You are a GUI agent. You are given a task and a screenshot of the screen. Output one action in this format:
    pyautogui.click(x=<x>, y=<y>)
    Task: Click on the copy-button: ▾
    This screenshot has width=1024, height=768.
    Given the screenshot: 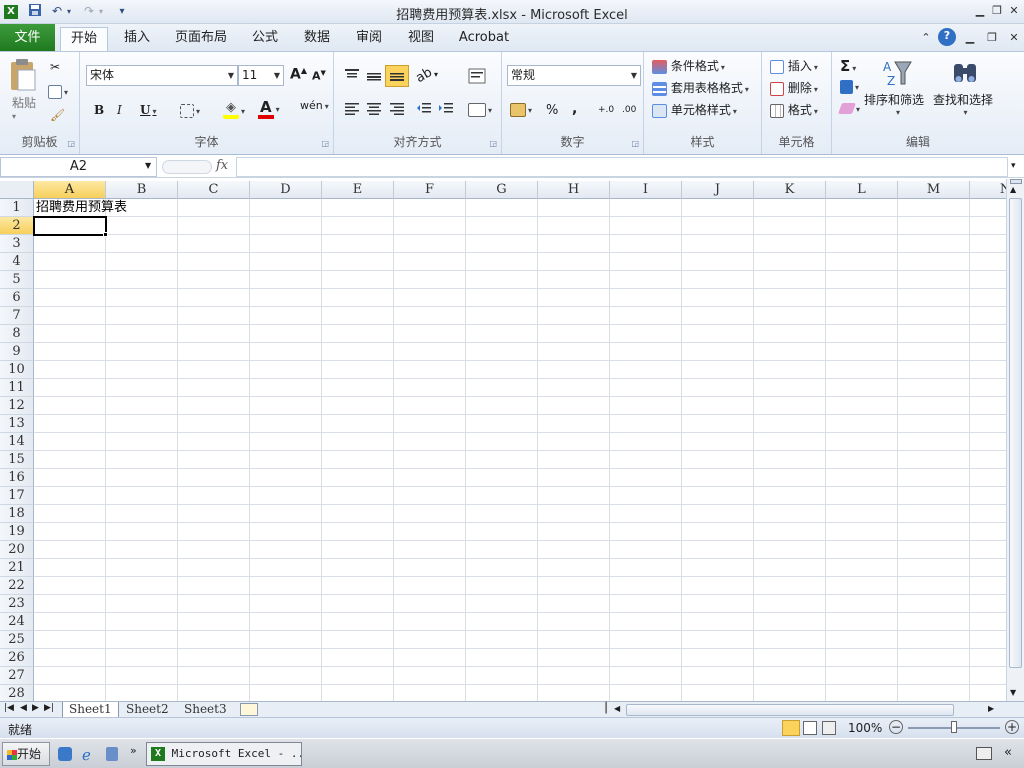 What is the action you would take?
    pyautogui.click(x=58, y=91)
    